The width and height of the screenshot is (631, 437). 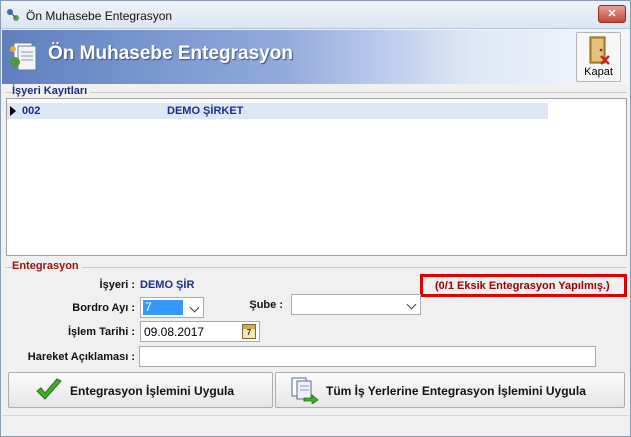 I want to click on close-form-button: Kapat, so click(x=598, y=57).